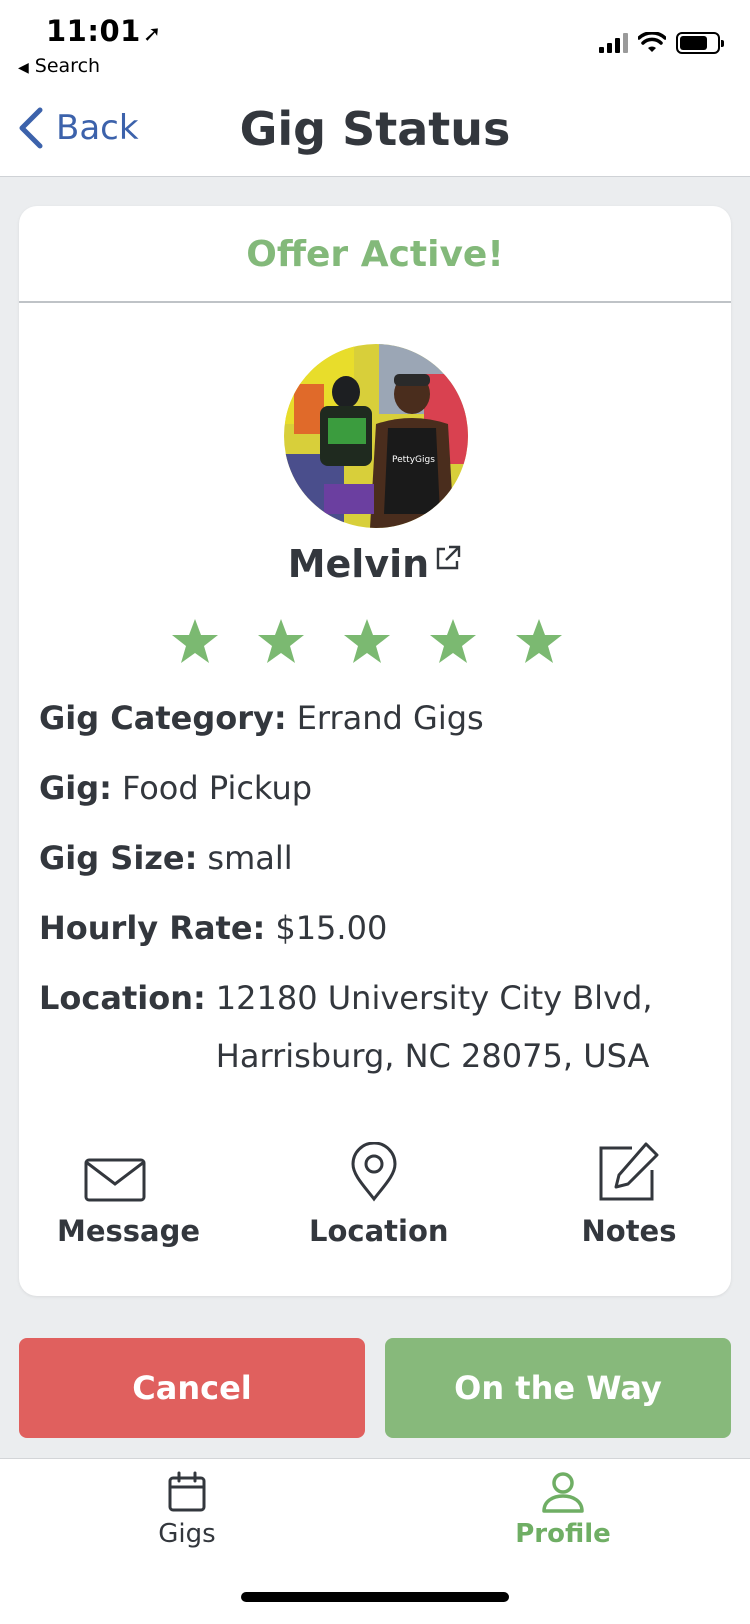  I want to click on detail-value: Food Pickup, so click(217, 788).